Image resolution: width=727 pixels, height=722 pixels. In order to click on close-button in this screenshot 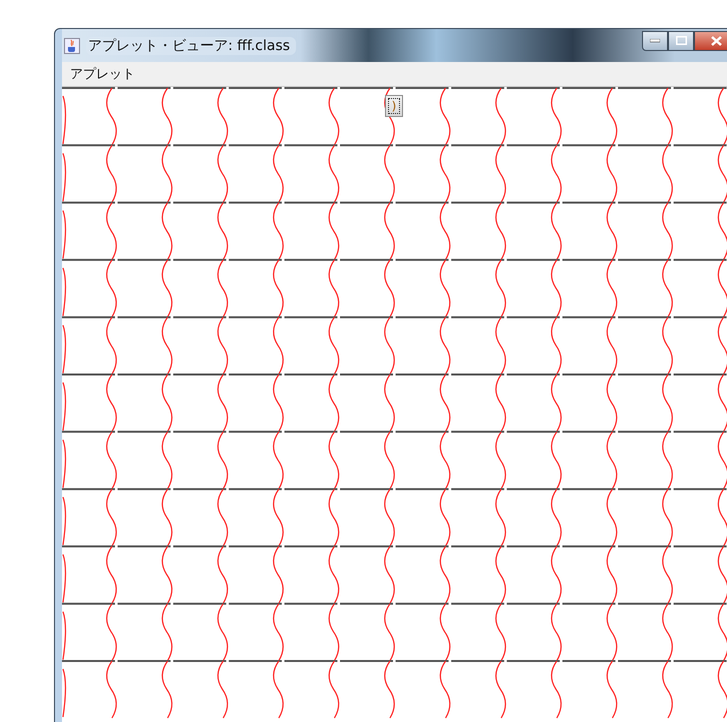, I will do `click(710, 40)`.